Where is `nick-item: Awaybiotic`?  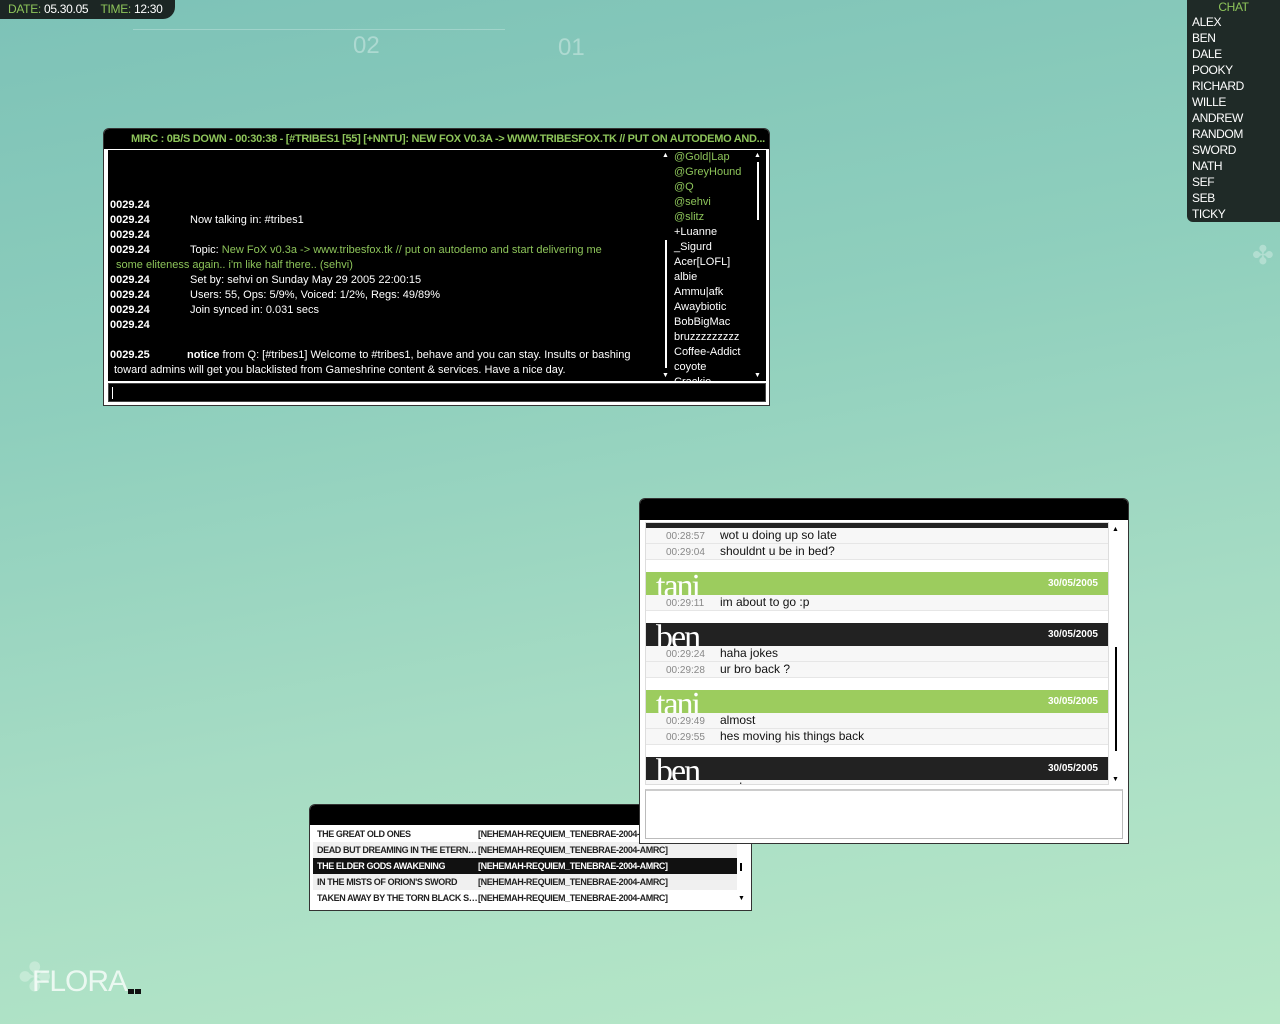 nick-item: Awaybiotic is located at coordinates (712, 307).